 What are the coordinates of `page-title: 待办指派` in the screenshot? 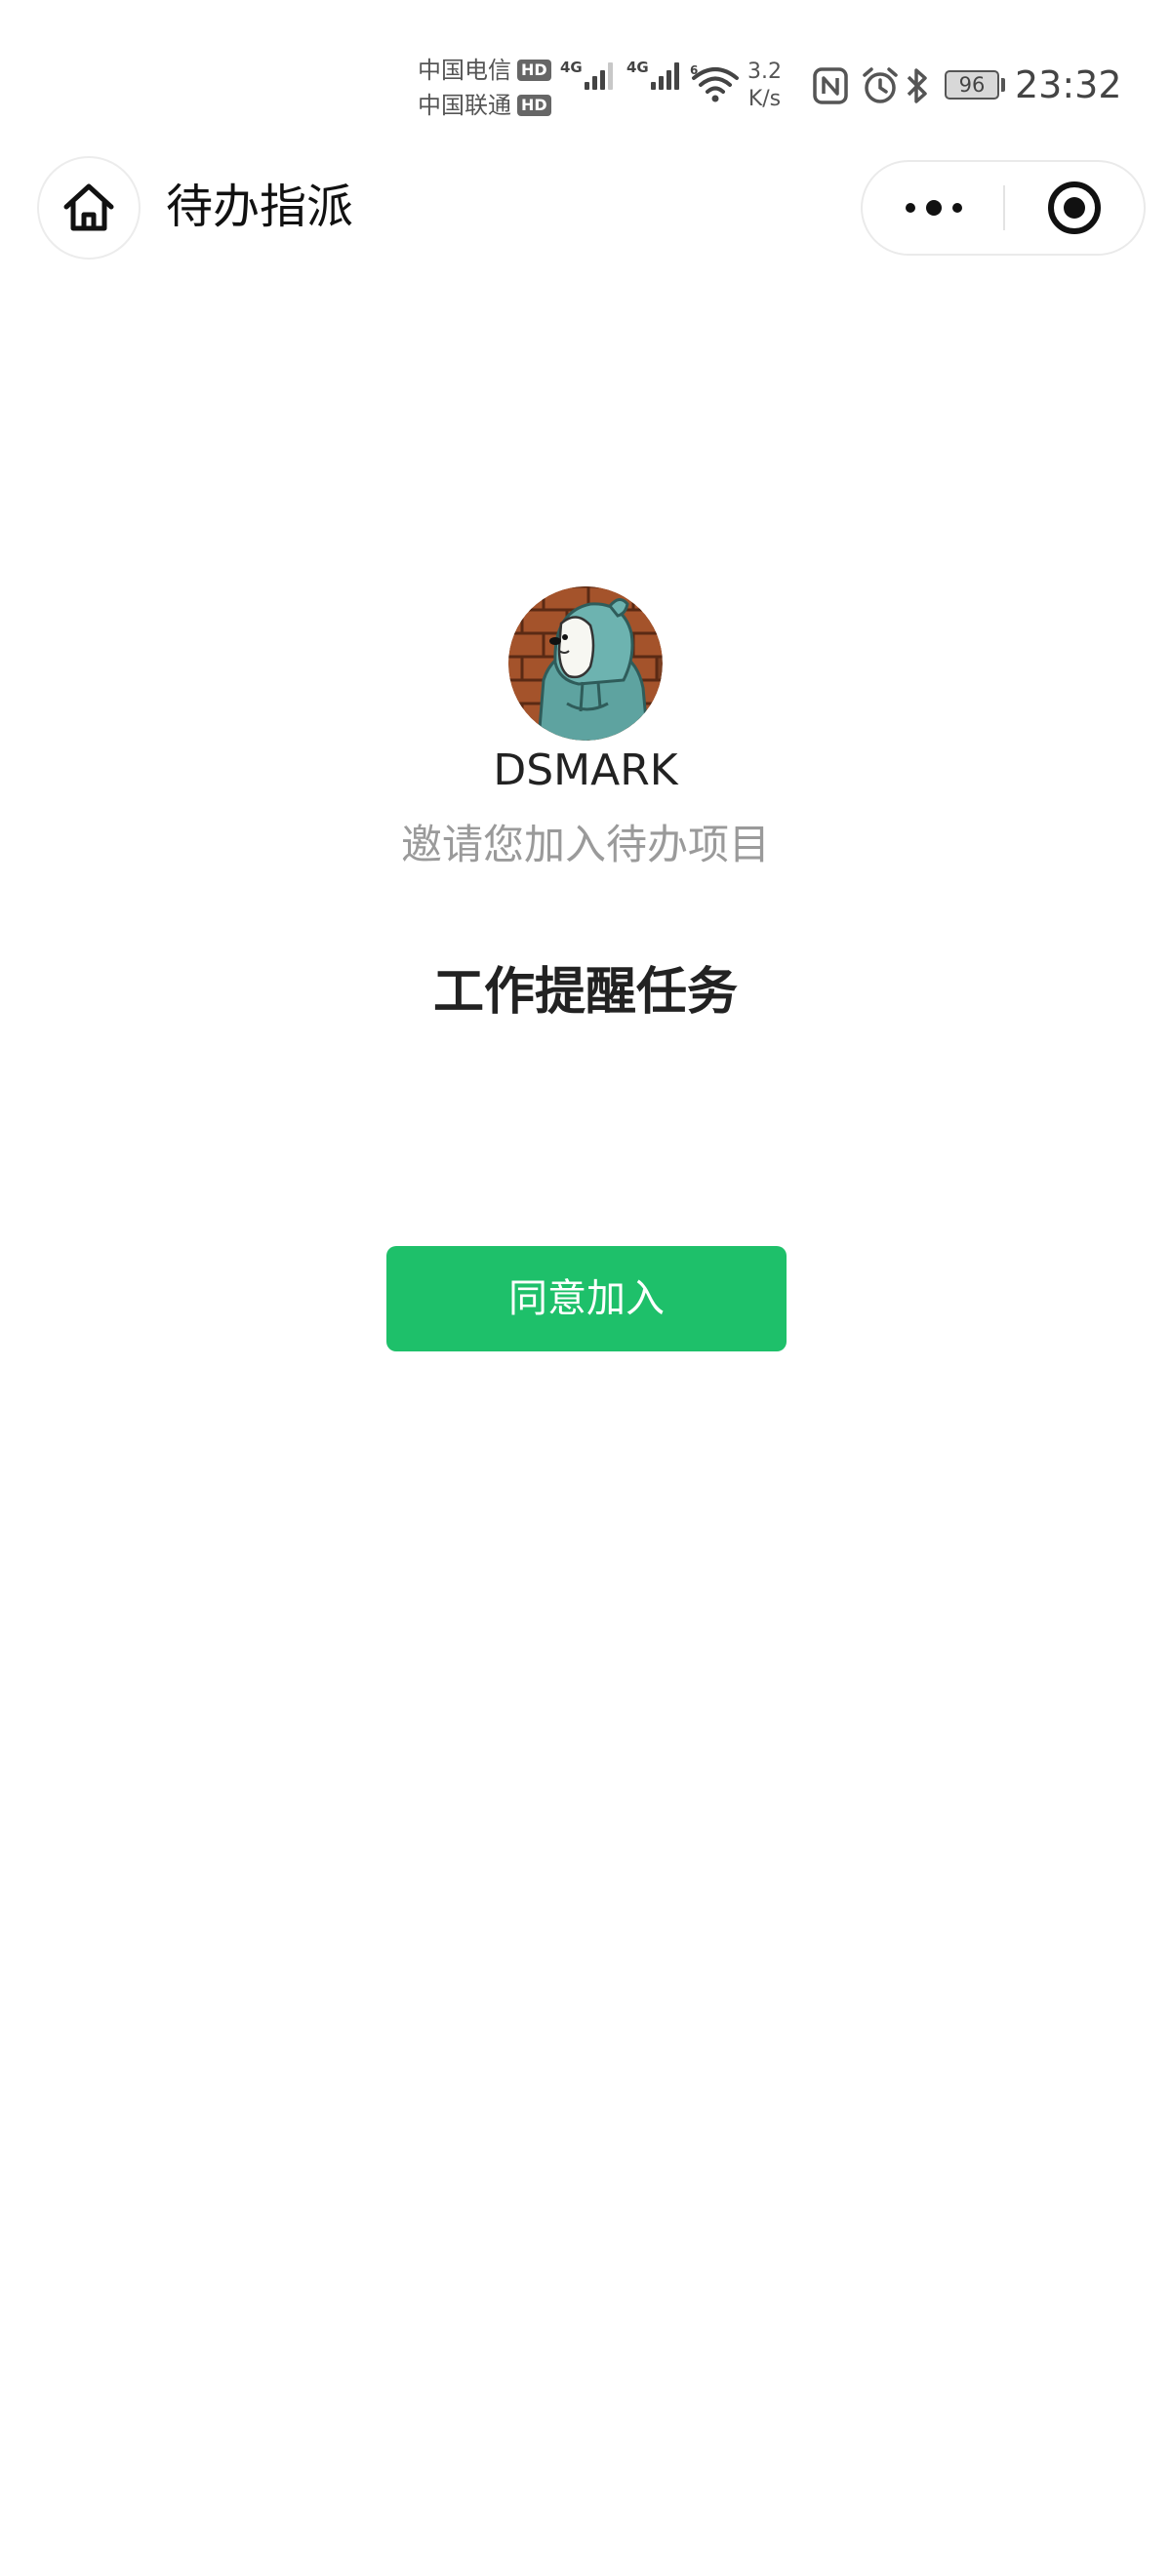 It's located at (260, 207).